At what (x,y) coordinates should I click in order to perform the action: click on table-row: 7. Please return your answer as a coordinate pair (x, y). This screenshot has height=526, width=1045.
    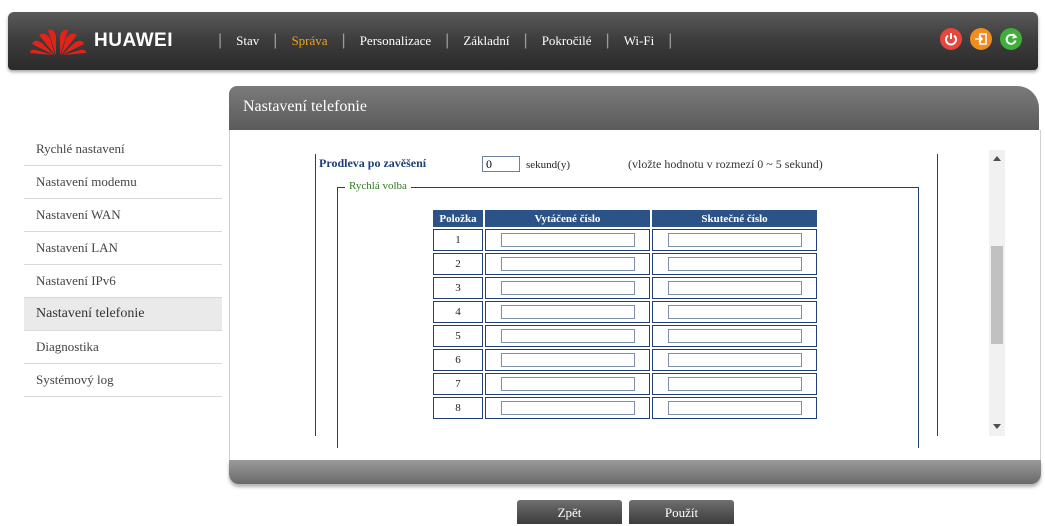
    Looking at the image, I should click on (625, 384).